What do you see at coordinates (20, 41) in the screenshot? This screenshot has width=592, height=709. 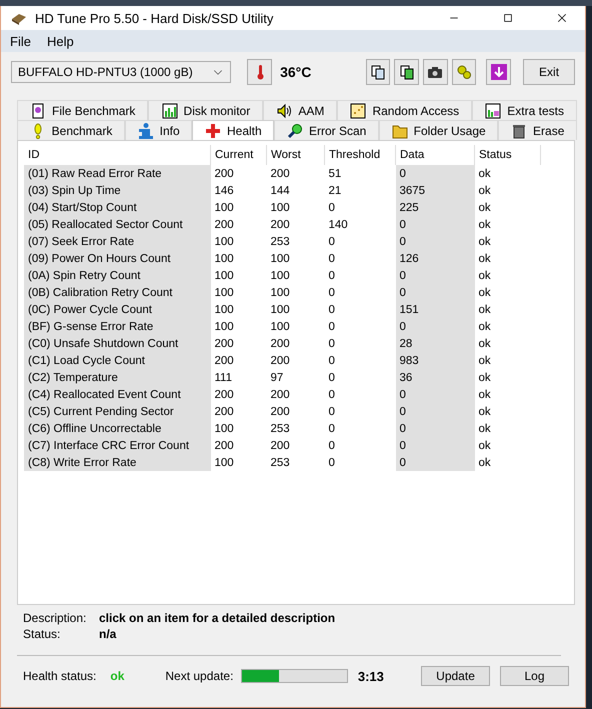 I see `menu-item: File` at bounding box center [20, 41].